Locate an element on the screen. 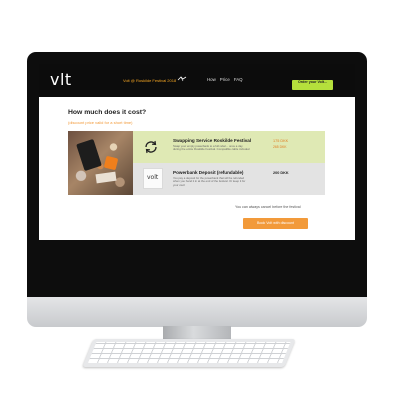 Image resolution: width=400 pixels, height=400 pixels. arrow-icon is located at coordinates (182, 79).